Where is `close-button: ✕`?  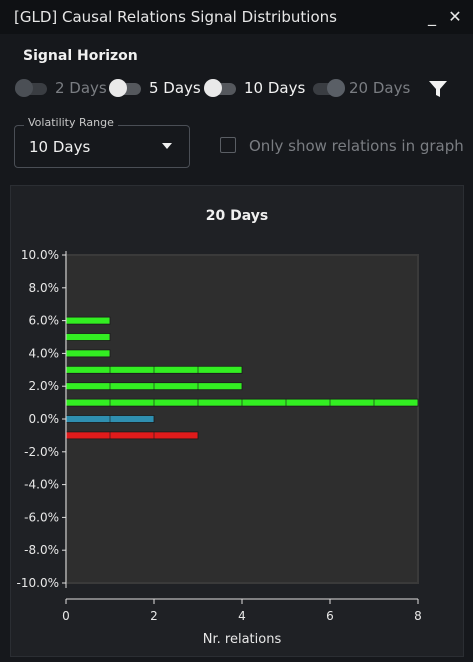 close-button: ✕ is located at coordinates (455, 17).